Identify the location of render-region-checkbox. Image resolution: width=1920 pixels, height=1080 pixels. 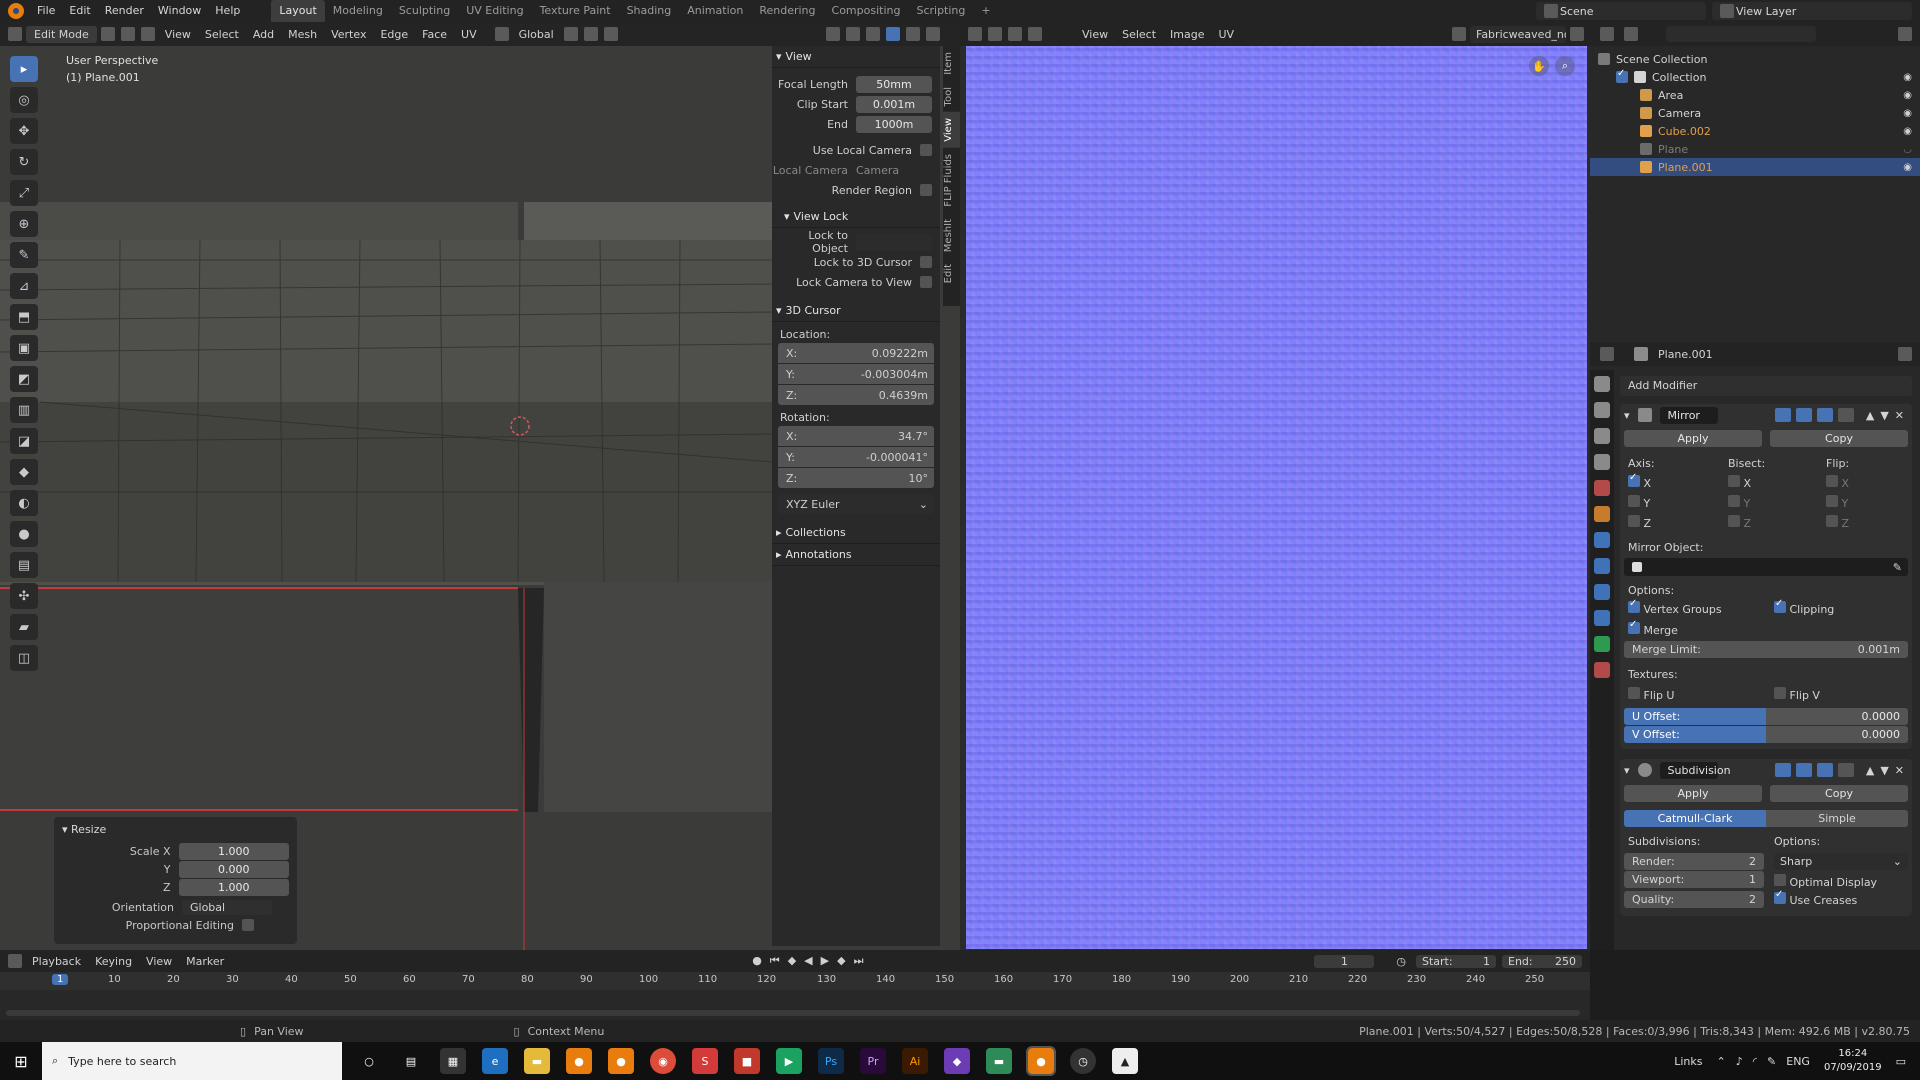
(926, 190).